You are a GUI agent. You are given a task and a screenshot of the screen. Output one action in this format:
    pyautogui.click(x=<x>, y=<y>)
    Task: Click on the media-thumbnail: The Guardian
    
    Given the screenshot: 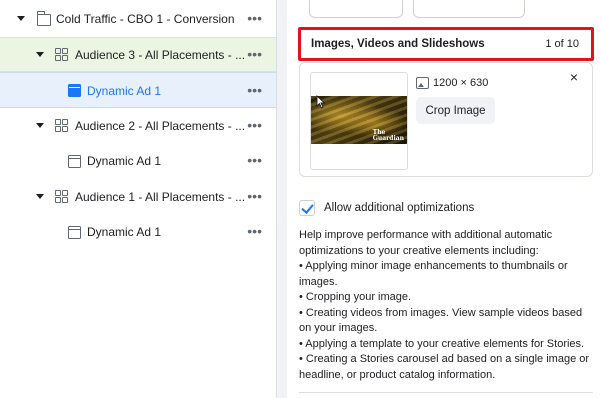 What is the action you would take?
    pyautogui.click(x=359, y=121)
    